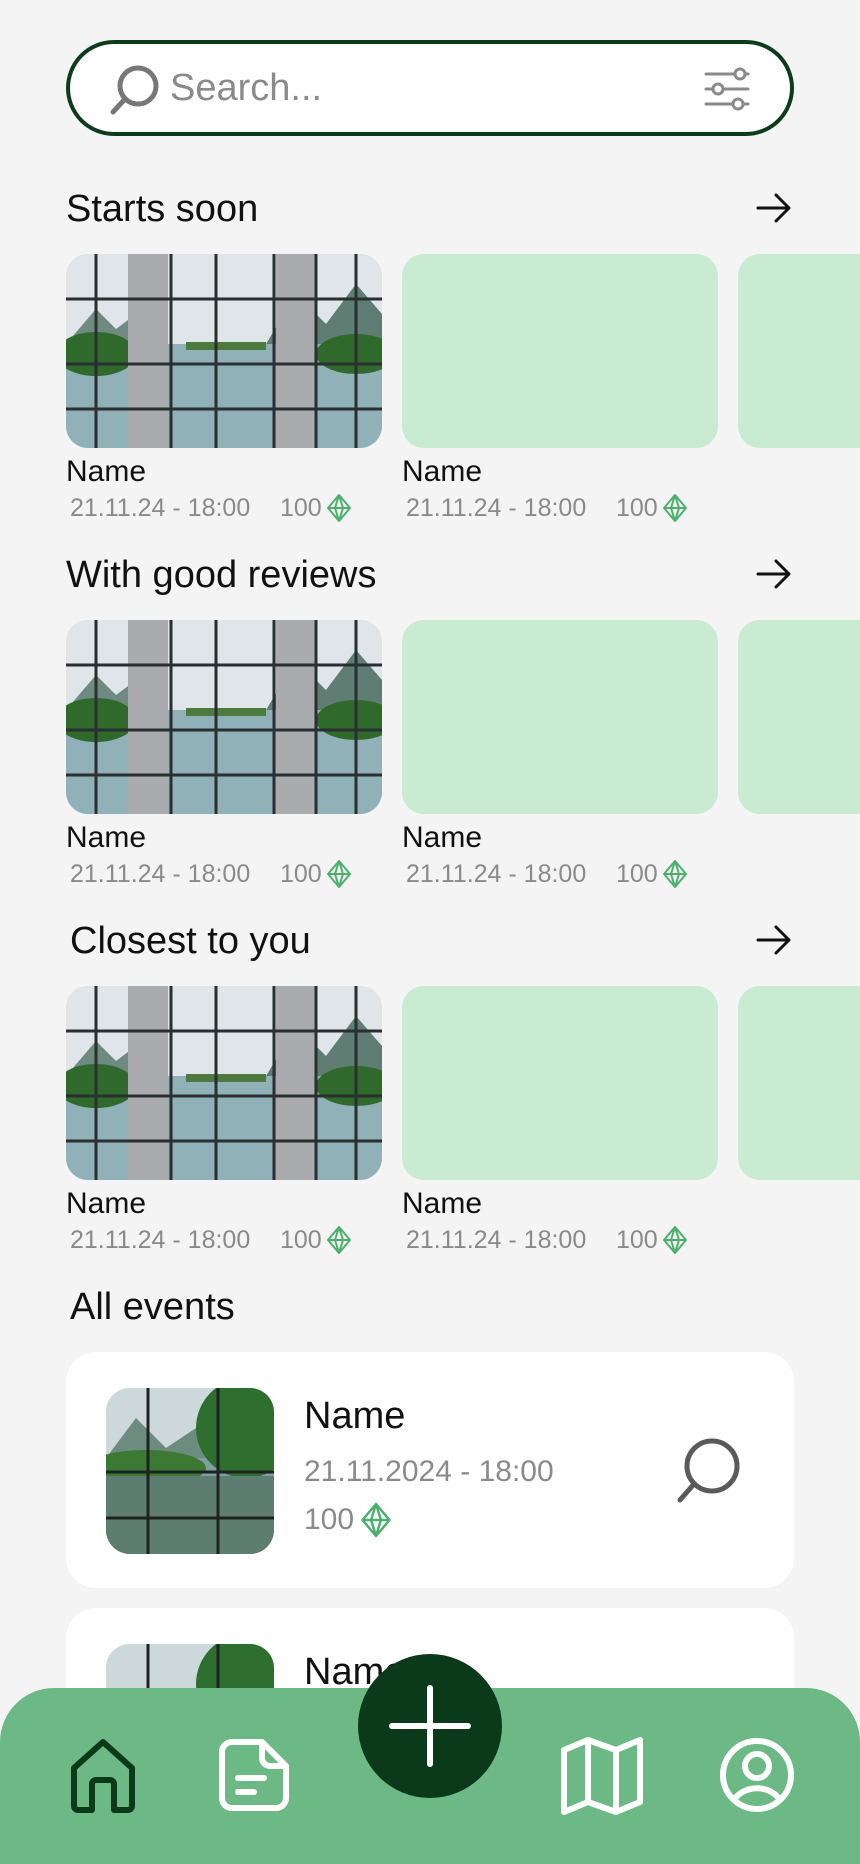 This screenshot has width=860, height=1864. What do you see at coordinates (430, 209) in the screenshot?
I see `section-header-starts-soon: Starts soon` at bounding box center [430, 209].